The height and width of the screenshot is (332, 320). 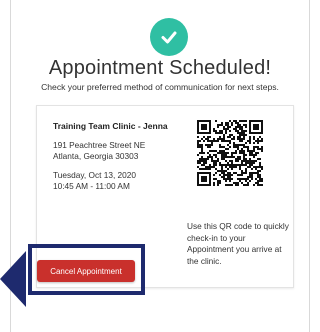 What do you see at coordinates (96, 156) in the screenshot?
I see `address-line-2: Atlanta, Georgia 30303` at bounding box center [96, 156].